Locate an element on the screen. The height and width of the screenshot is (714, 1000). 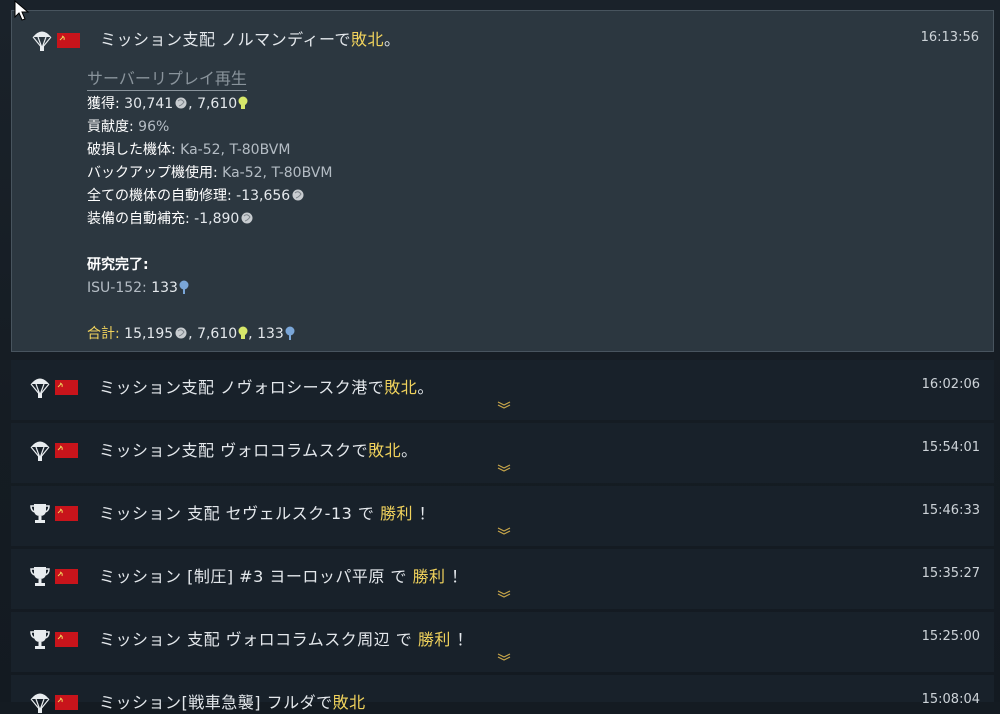
log-entry: ミッション 支配 ヴォロコラムスク周辺 で 勝利 ！ 15:25:00 is located at coordinates (502, 642).